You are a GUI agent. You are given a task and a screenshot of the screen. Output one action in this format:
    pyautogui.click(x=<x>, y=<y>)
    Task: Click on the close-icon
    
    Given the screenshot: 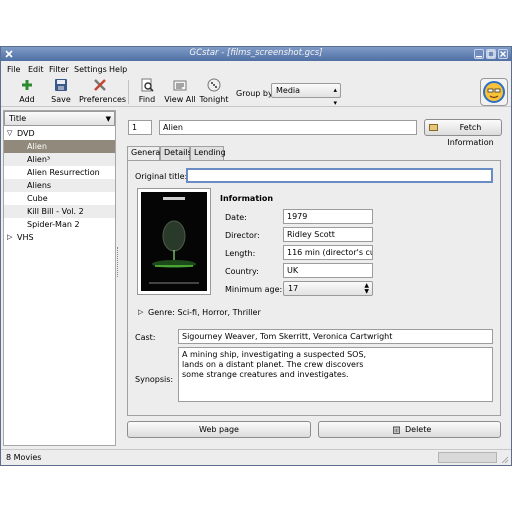 What is the action you would take?
    pyautogui.click(x=503, y=54)
    